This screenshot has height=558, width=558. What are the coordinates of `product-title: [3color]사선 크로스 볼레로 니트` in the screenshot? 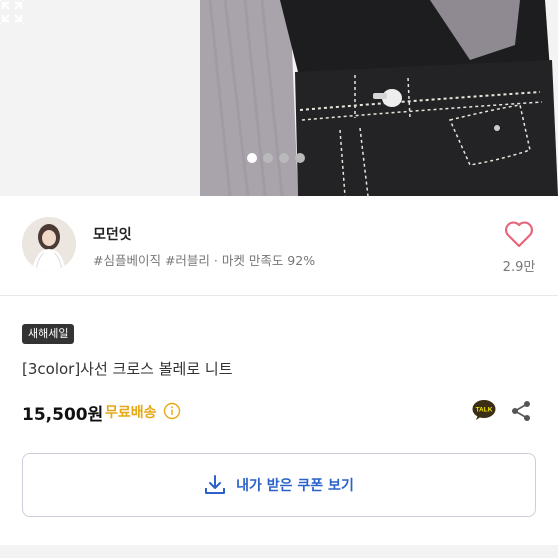 It's located at (127, 369).